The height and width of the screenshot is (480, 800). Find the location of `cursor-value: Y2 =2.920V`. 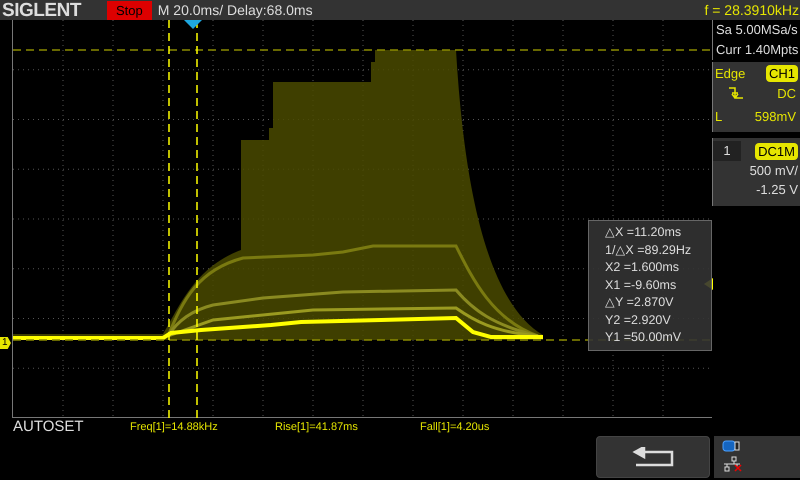

cursor-value: Y2 =2.920V is located at coordinates (638, 320).